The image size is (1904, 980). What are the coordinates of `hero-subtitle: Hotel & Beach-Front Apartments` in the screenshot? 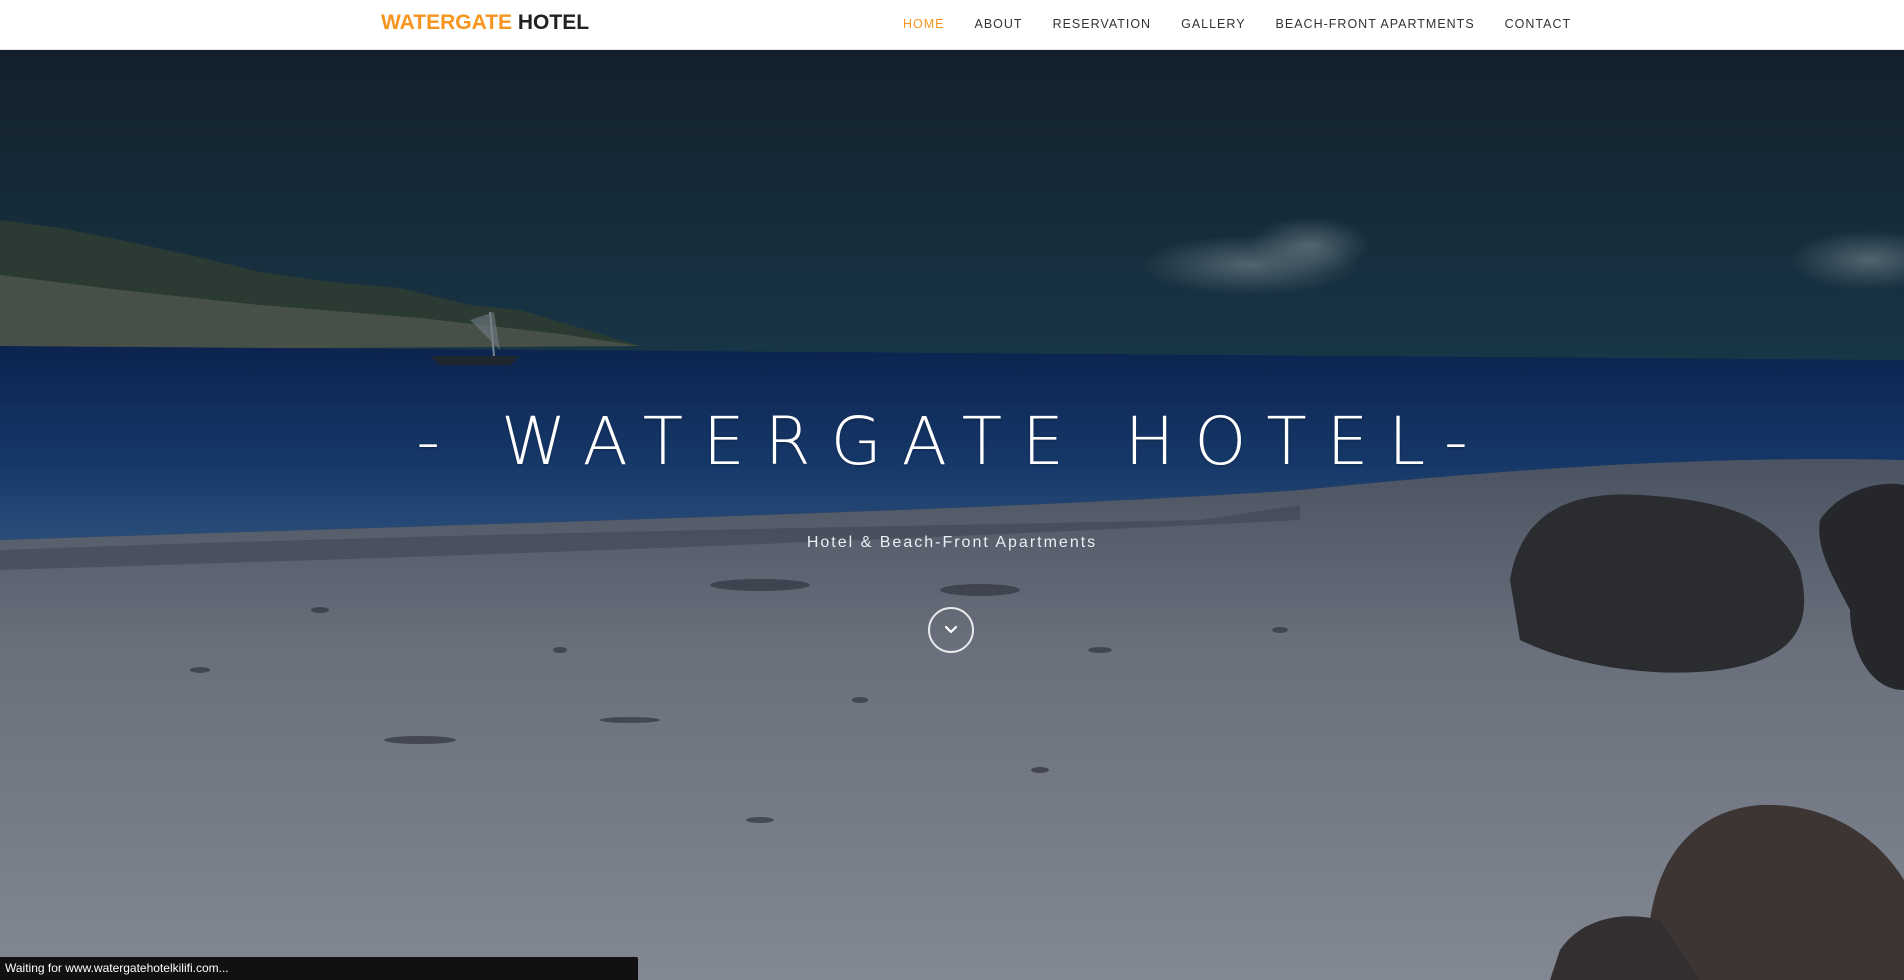 It's located at (952, 542).